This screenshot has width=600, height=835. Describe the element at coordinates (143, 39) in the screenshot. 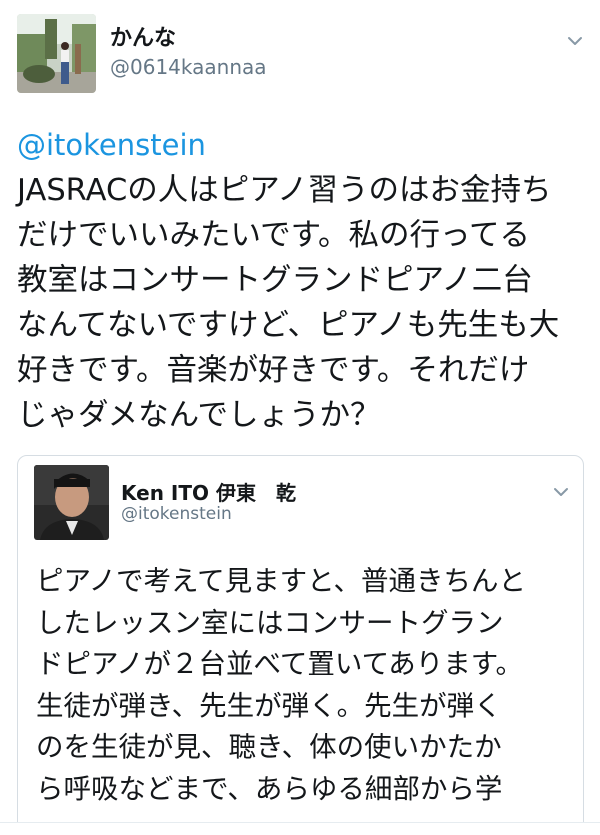

I see `author-display-name: かんな` at that location.